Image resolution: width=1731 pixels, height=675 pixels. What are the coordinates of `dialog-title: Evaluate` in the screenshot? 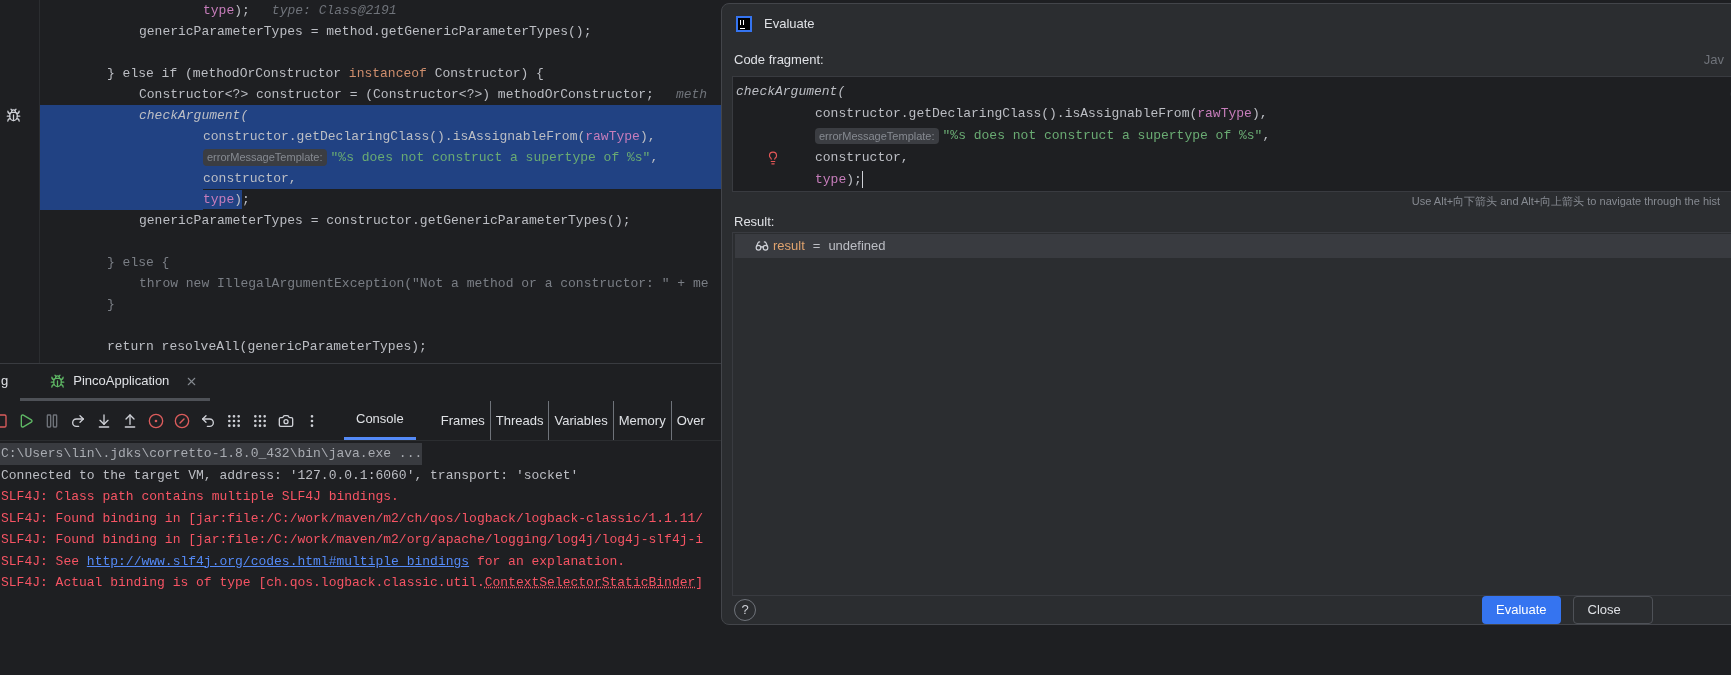 It's located at (789, 24).